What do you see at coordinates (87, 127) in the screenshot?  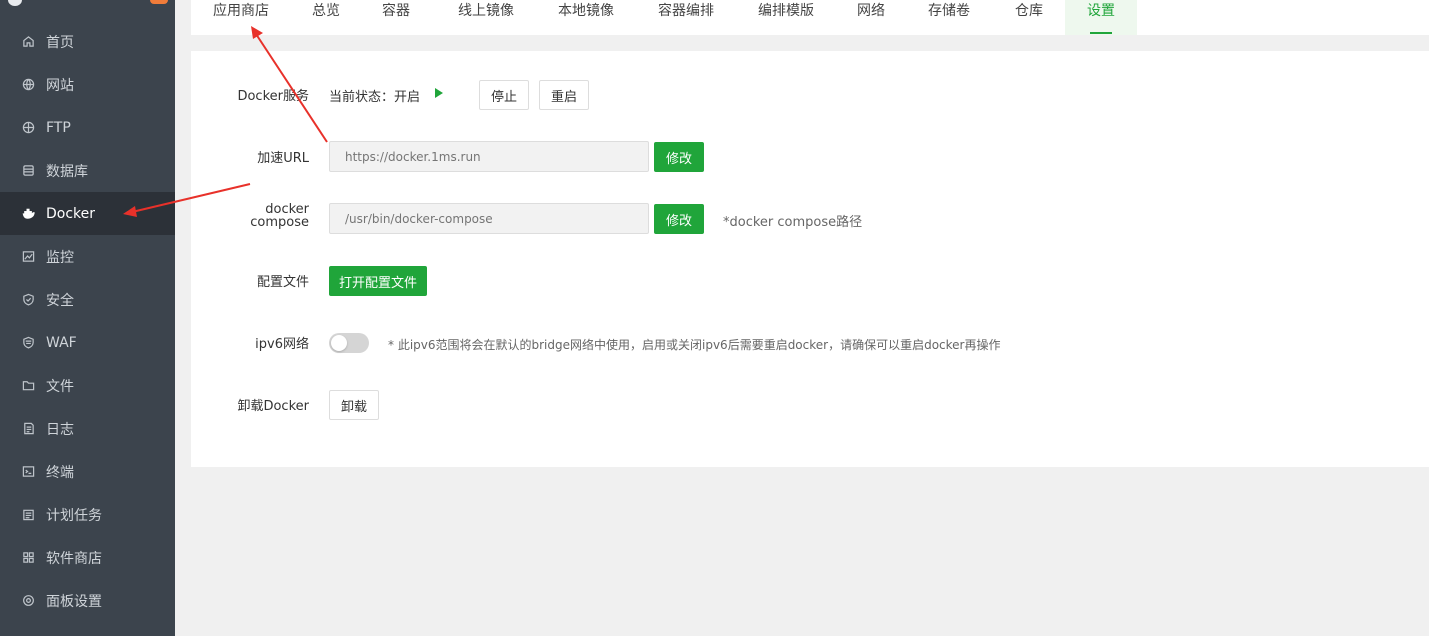 I see `sidebar-item-ftp: FTP` at bounding box center [87, 127].